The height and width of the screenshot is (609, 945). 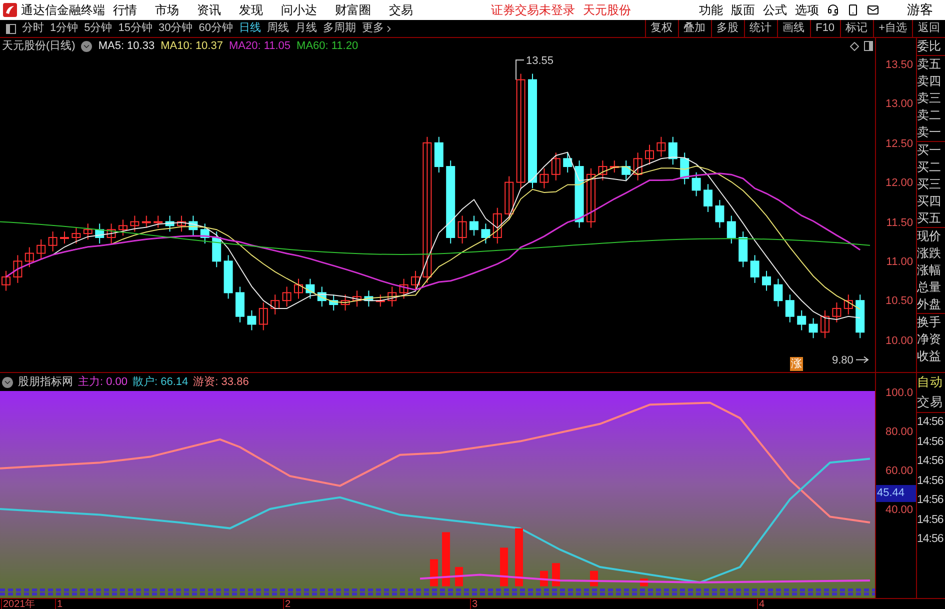 I want to click on window-icon, so click(x=868, y=46).